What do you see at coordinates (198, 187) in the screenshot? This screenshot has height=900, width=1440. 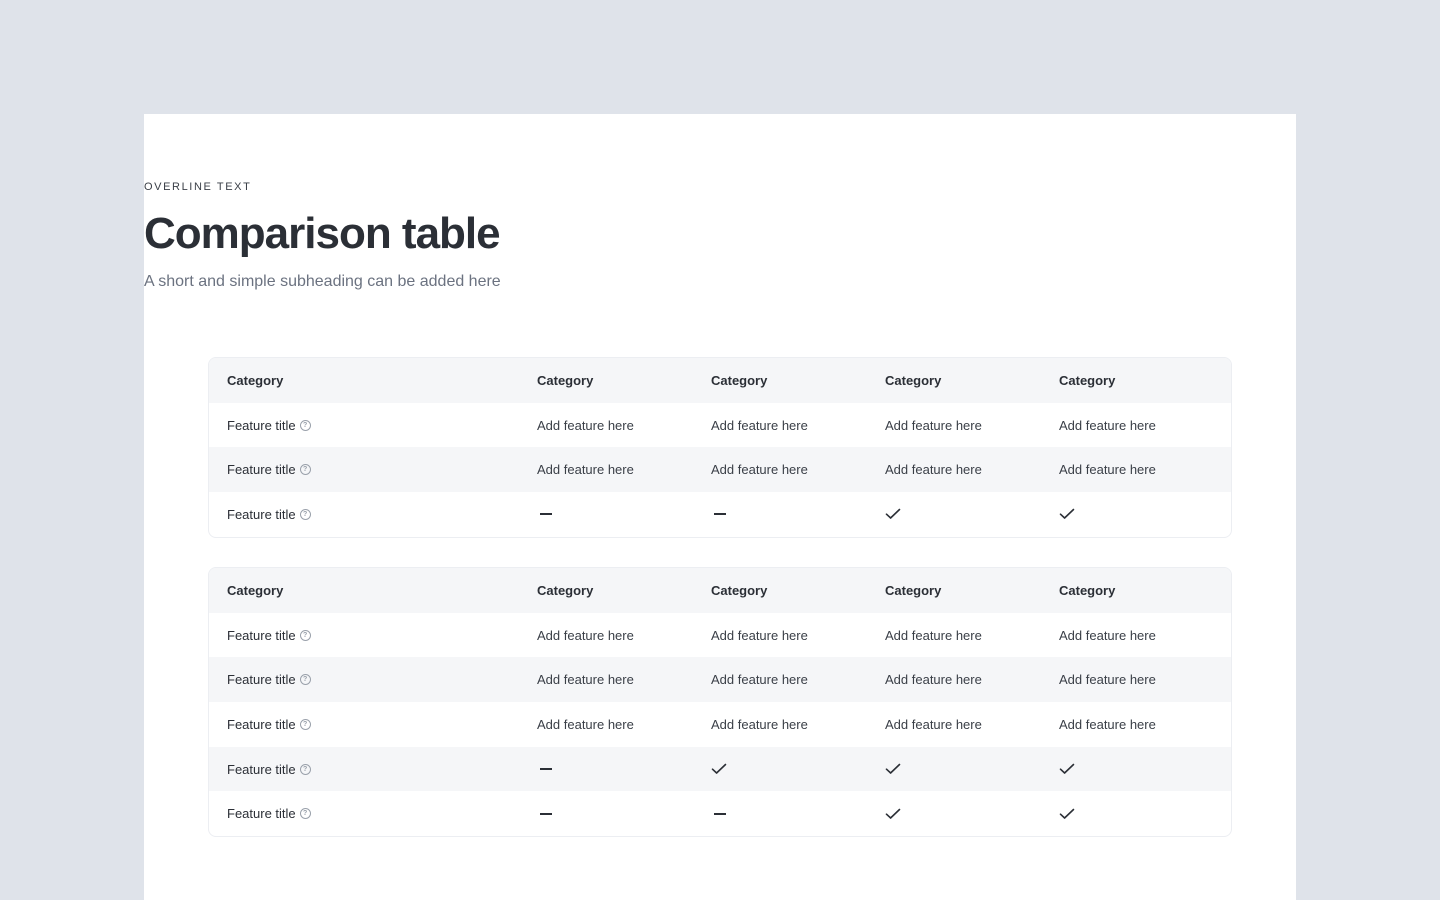 I see `overline-text: OVERLINE TEXT` at bounding box center [198, 187].